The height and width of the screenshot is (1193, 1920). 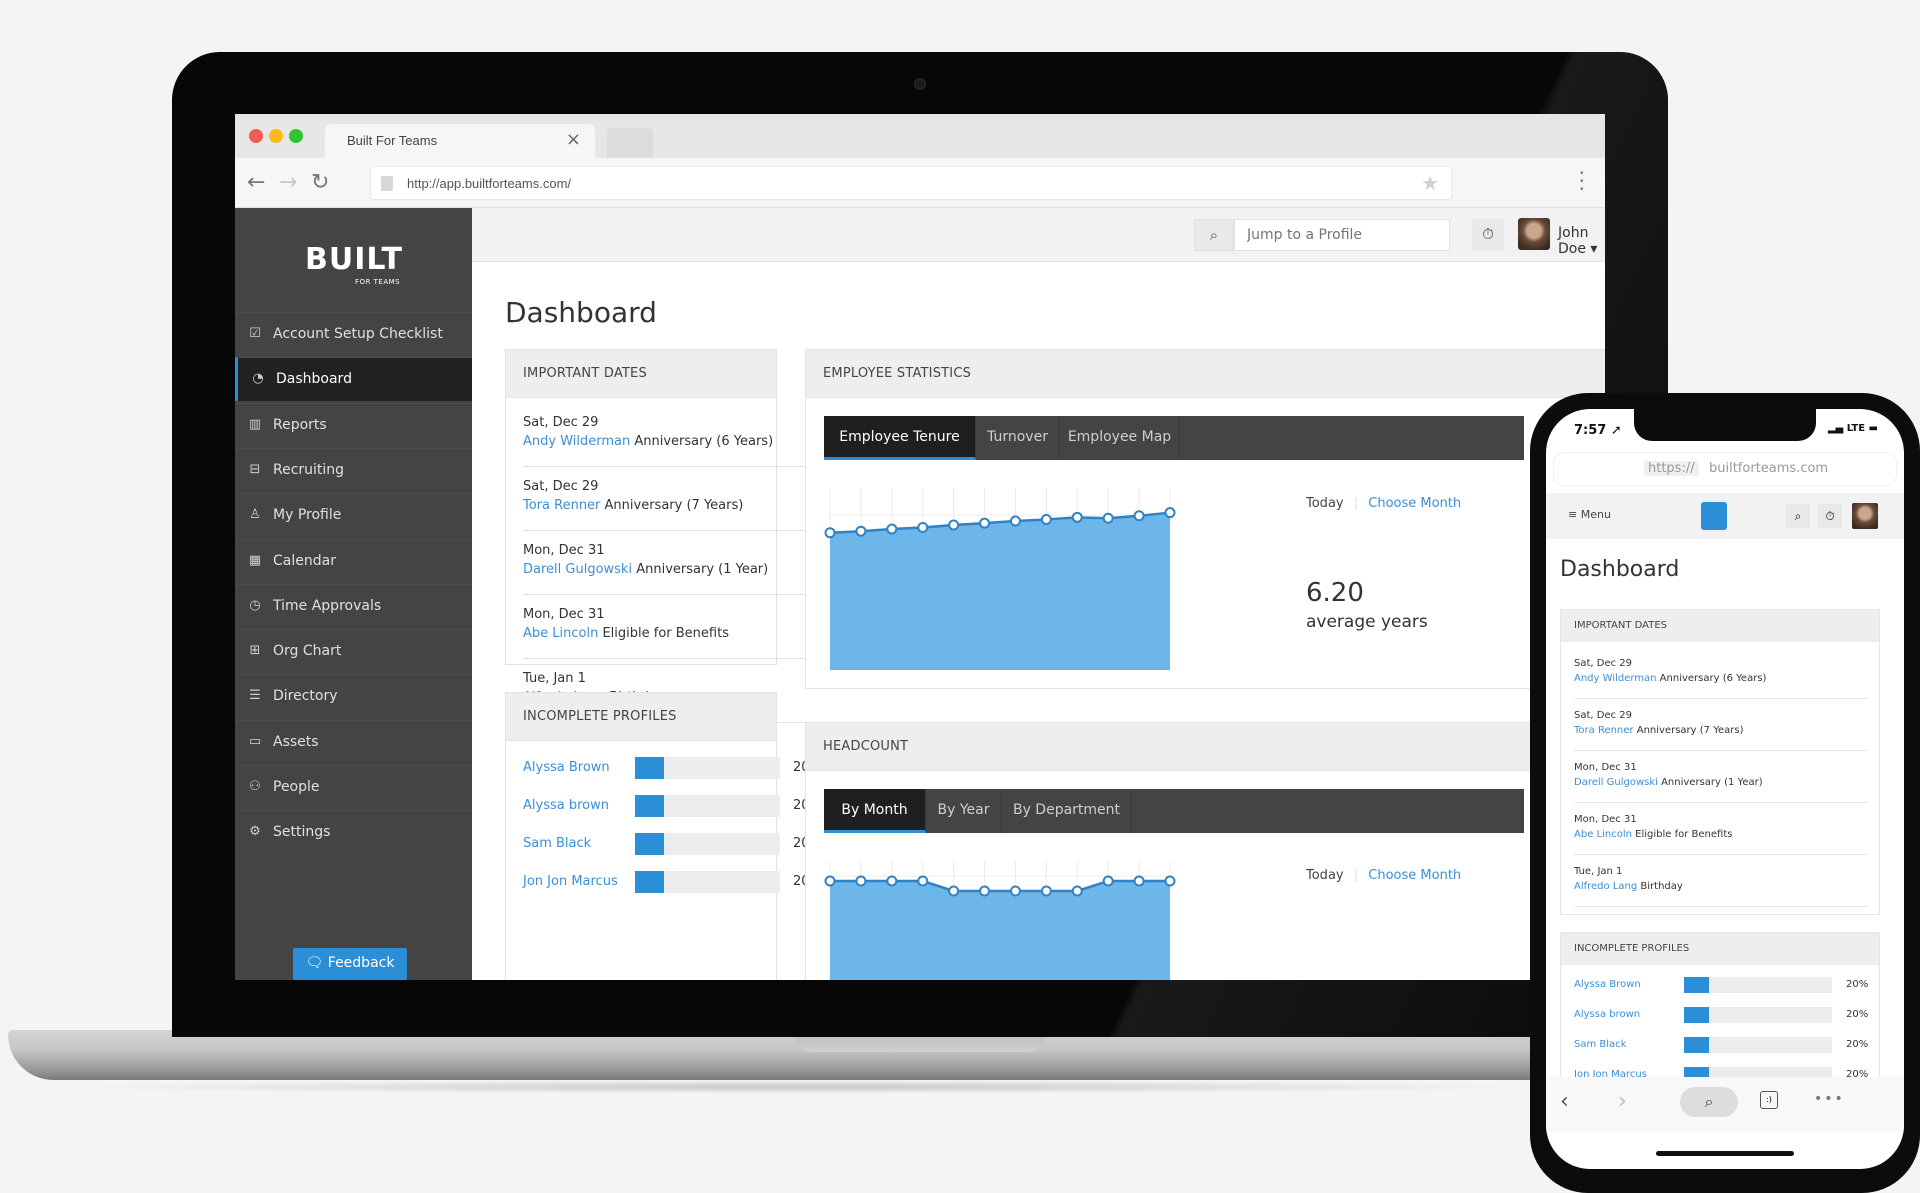 I want to click on phone-url-bar: https:// builtforteams.com, so click(x=1725, y=469).